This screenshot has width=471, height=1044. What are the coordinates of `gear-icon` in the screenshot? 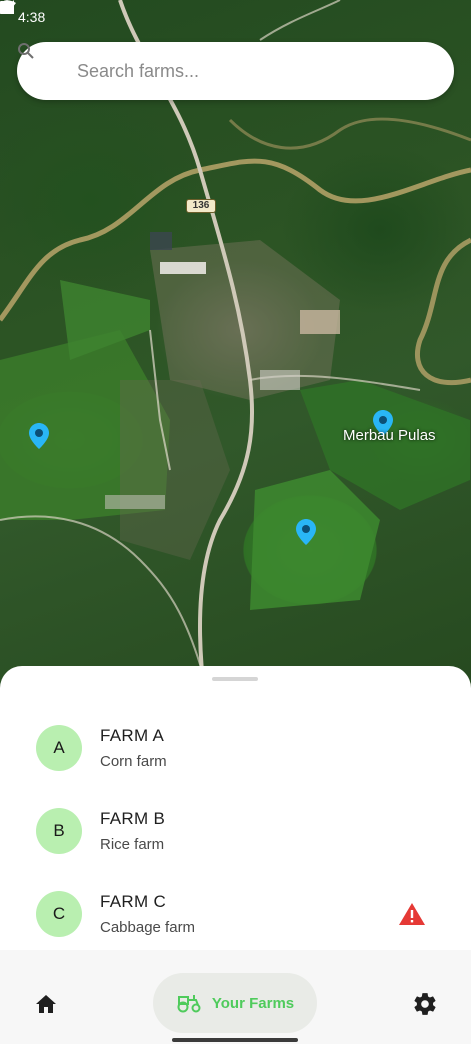 It's located at (425, 1004).